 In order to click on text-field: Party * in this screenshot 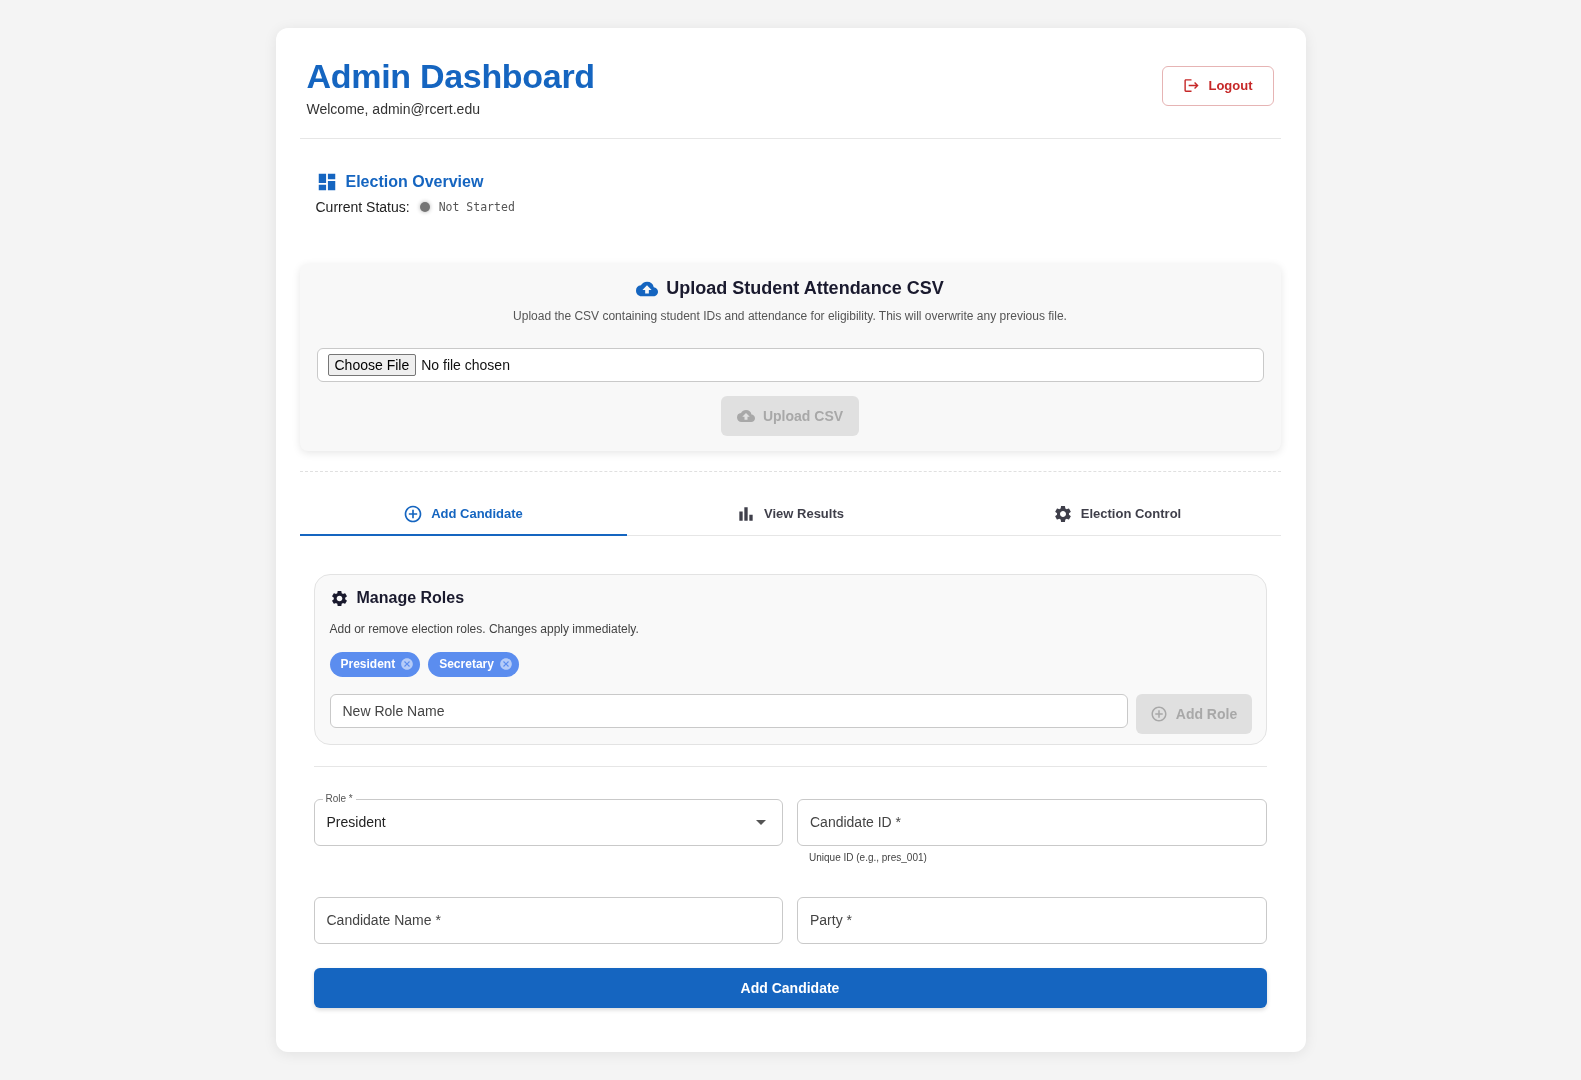, I will do `click(1032, 920)`.